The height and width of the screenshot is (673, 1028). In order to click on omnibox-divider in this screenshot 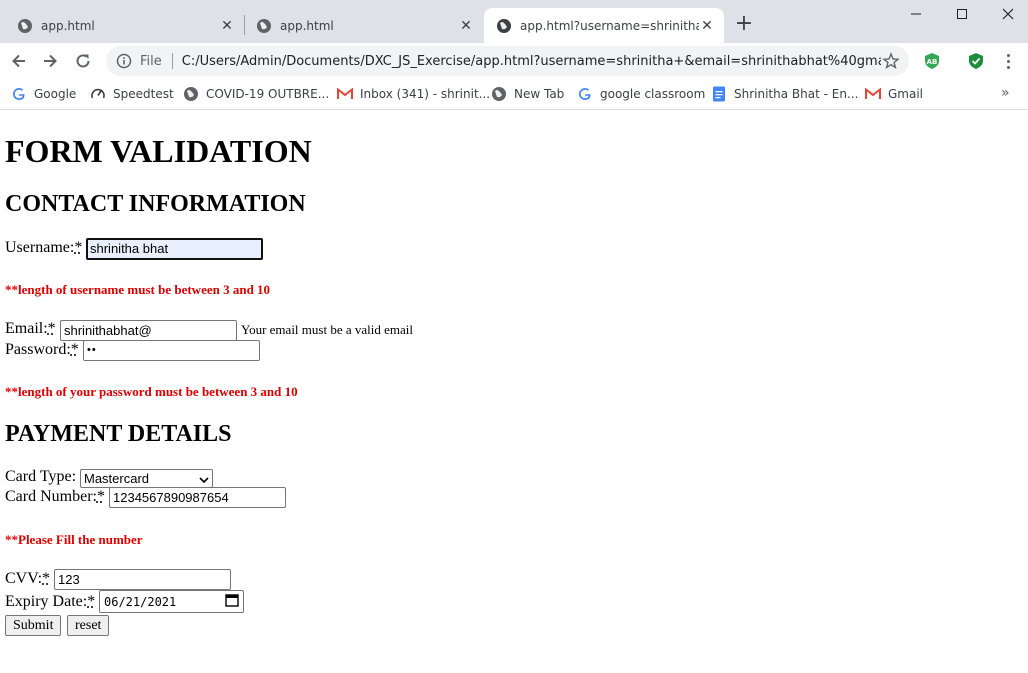, I will do `click(172, 61)`.